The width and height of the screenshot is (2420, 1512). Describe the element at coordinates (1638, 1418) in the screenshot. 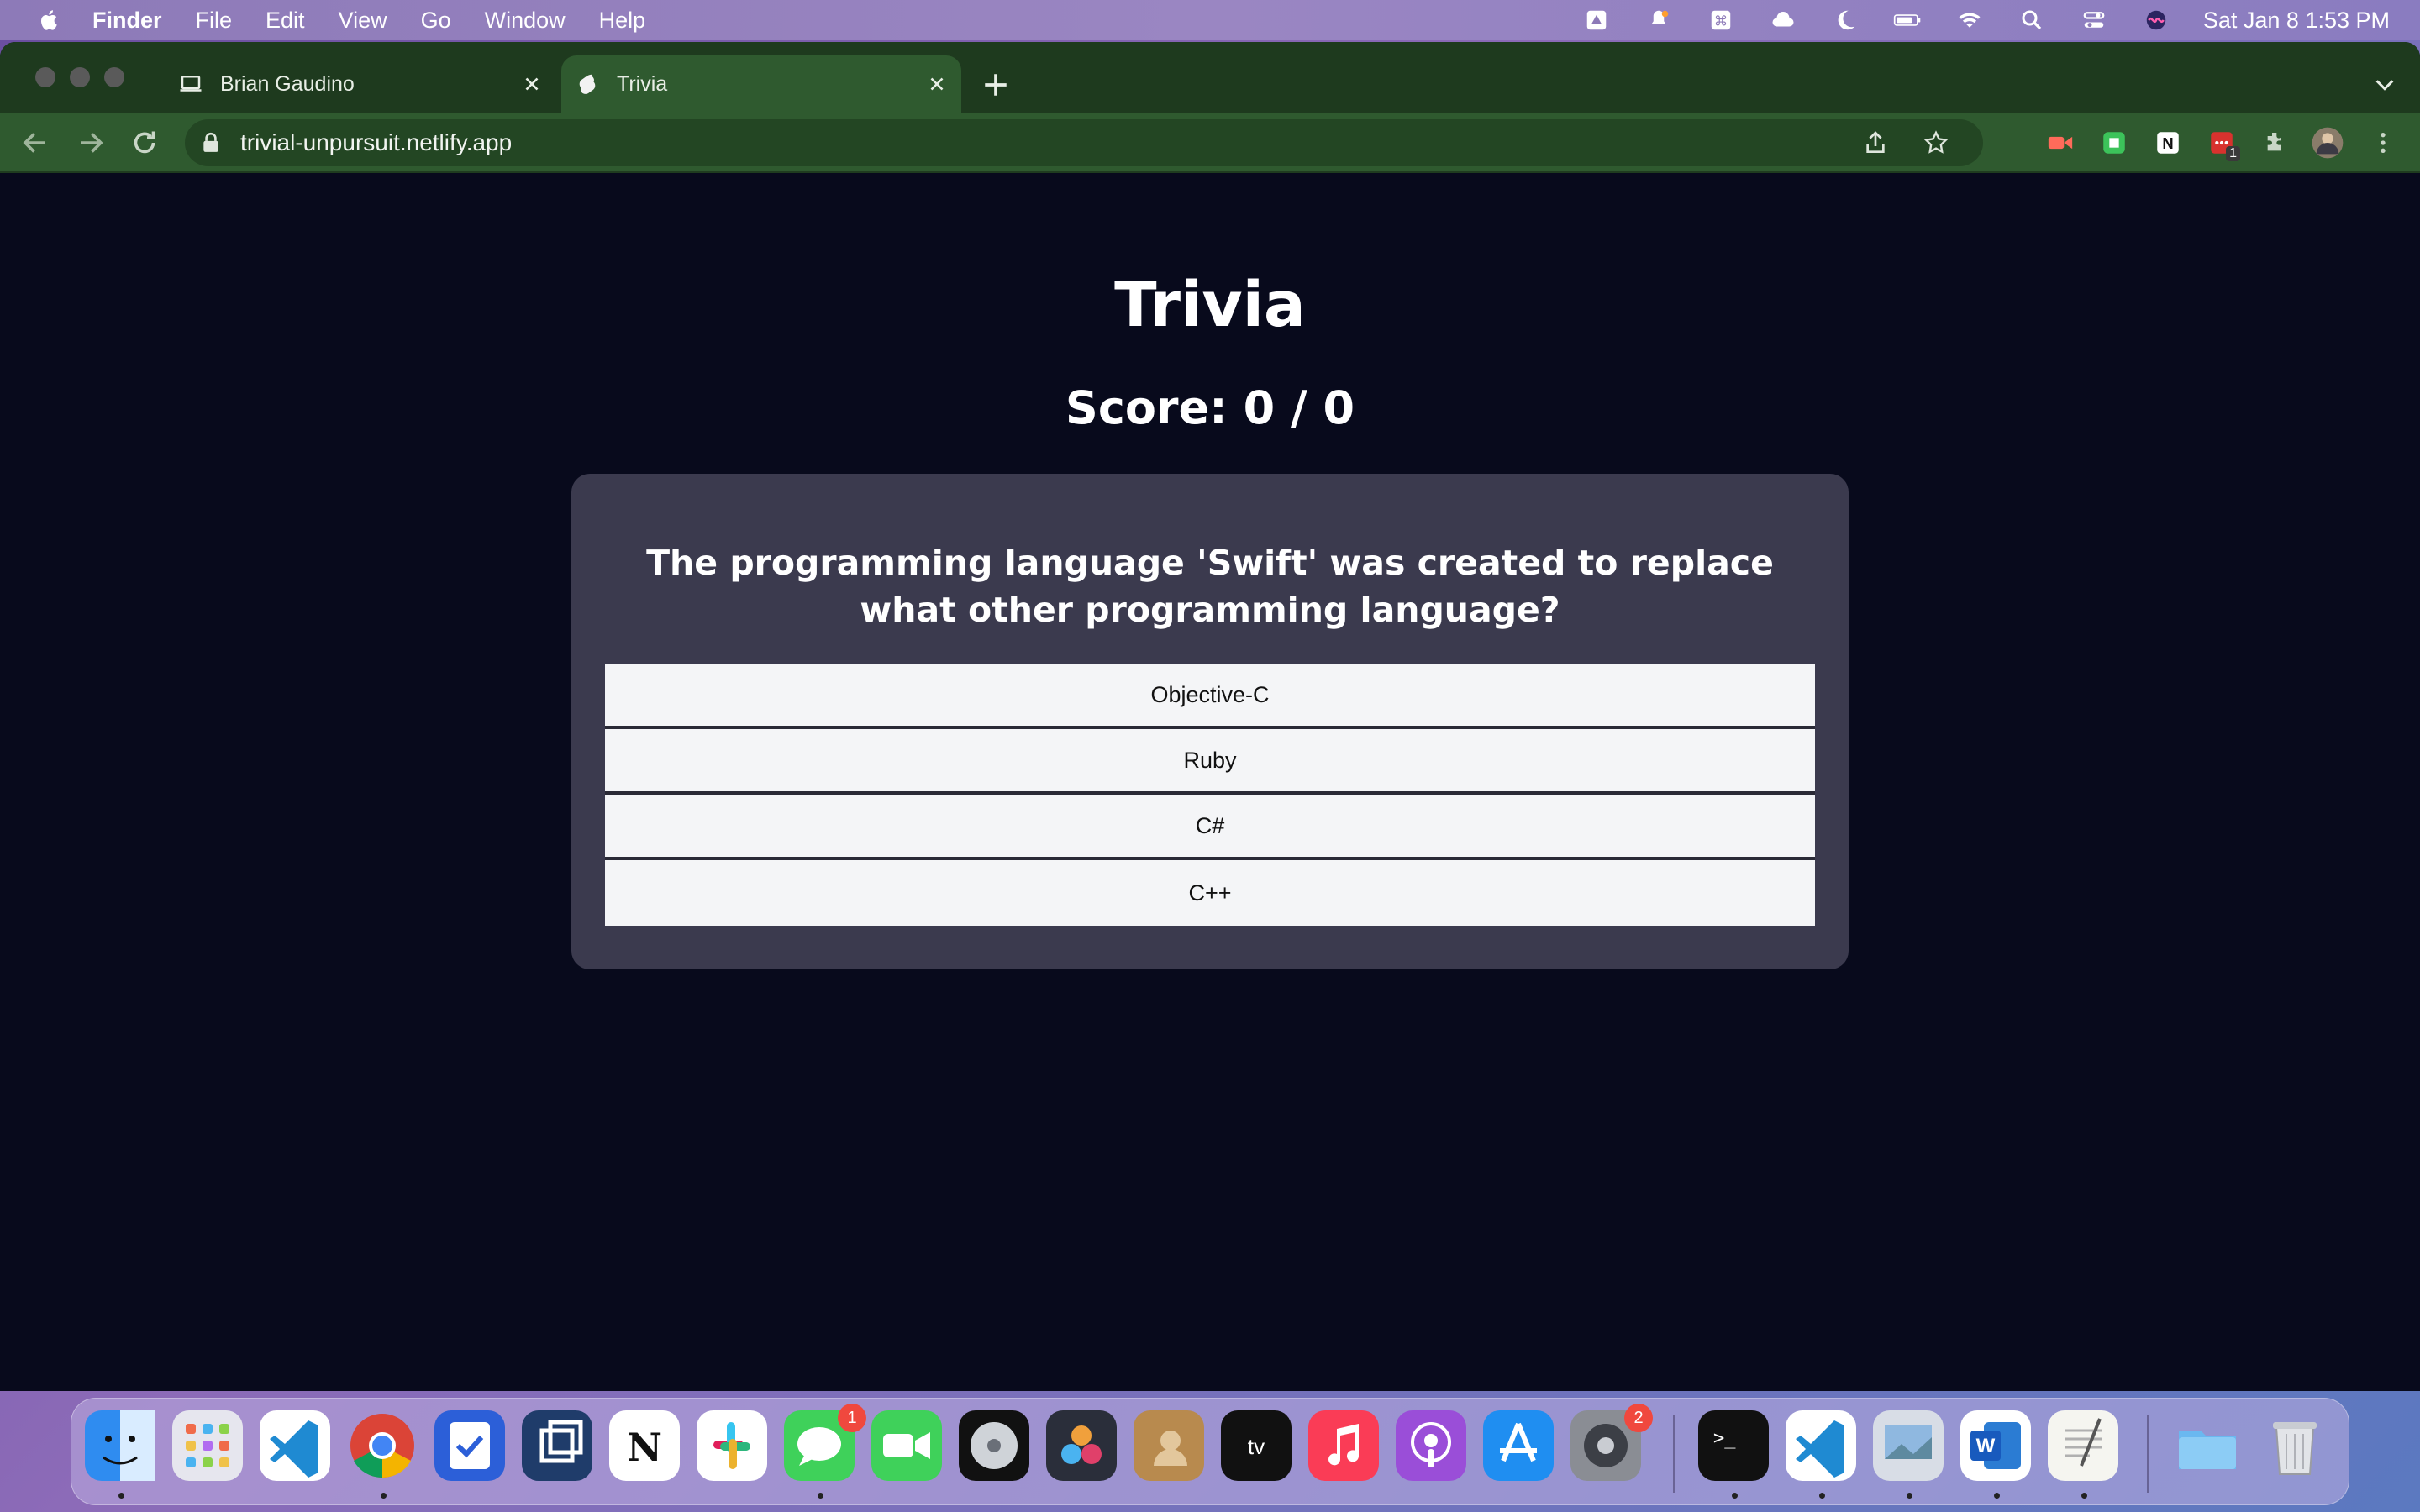

I see `settings-badge: 2` at that location.